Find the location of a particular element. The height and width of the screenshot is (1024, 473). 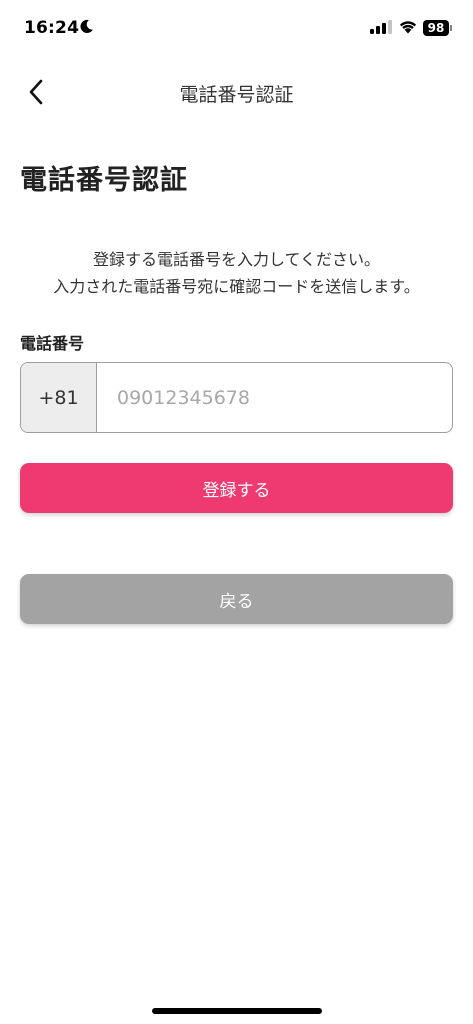

description-line-2: 入力された電話番号宛に確認コードを送信します。 is located at coordinates (236, 286).